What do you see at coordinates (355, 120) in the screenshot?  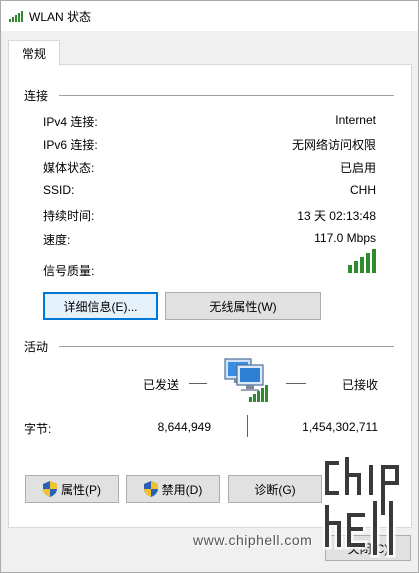 I see `ipv4-value: Internet` at bounding box center [355, 120].